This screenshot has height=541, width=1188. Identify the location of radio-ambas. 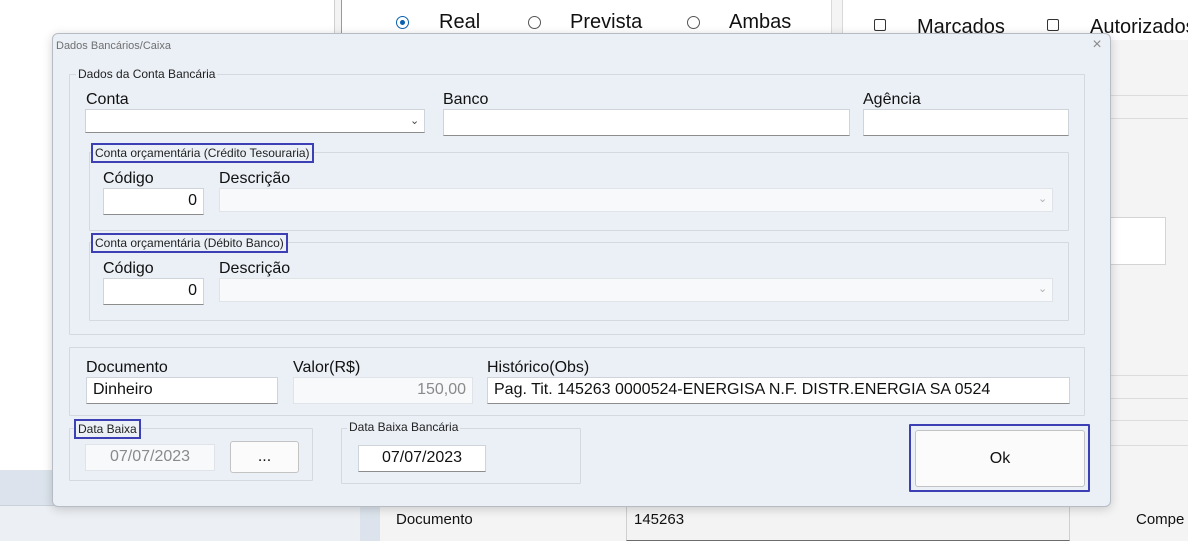
(693, 22).